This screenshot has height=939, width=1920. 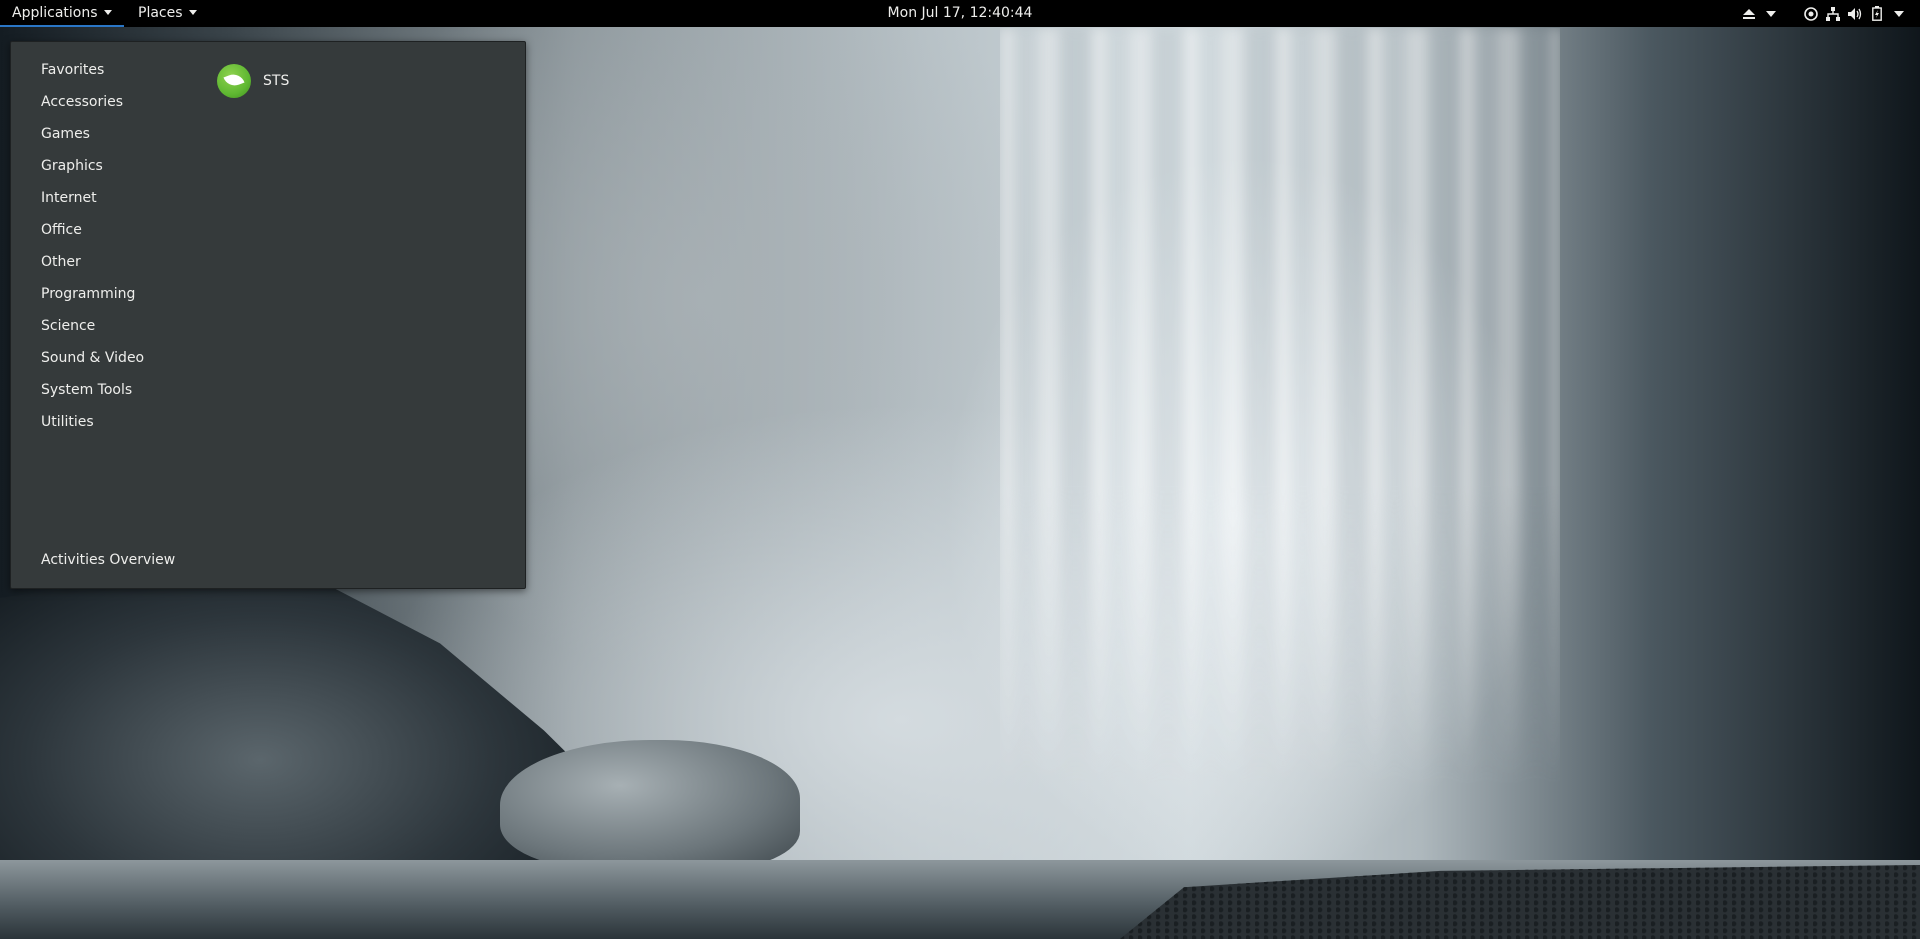 What do you see at coordinates (106, 262) in the screenshot?
I see `category-other: Other` at bounding box center [106, 262].